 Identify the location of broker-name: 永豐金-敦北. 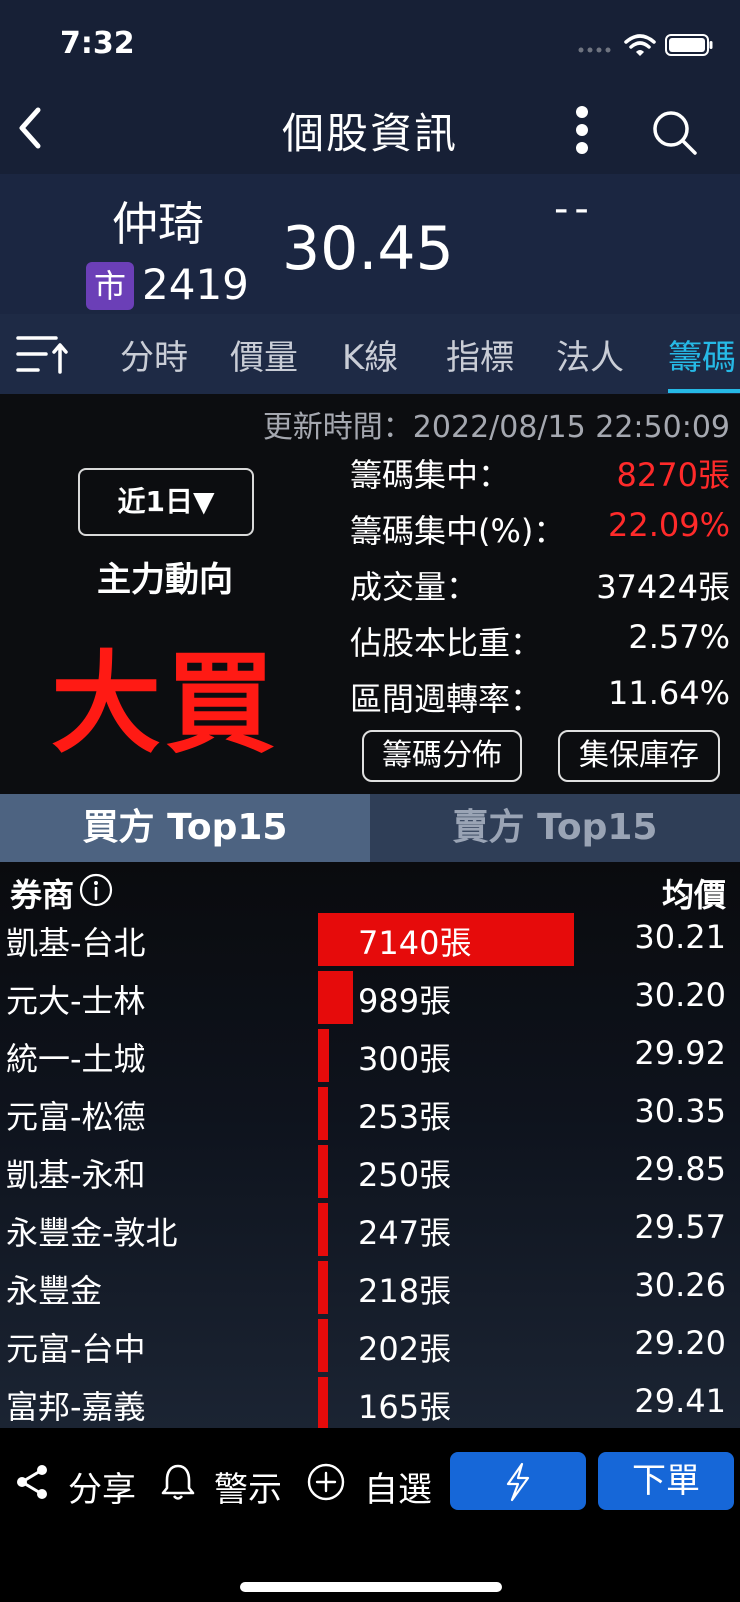
(92, 1233).